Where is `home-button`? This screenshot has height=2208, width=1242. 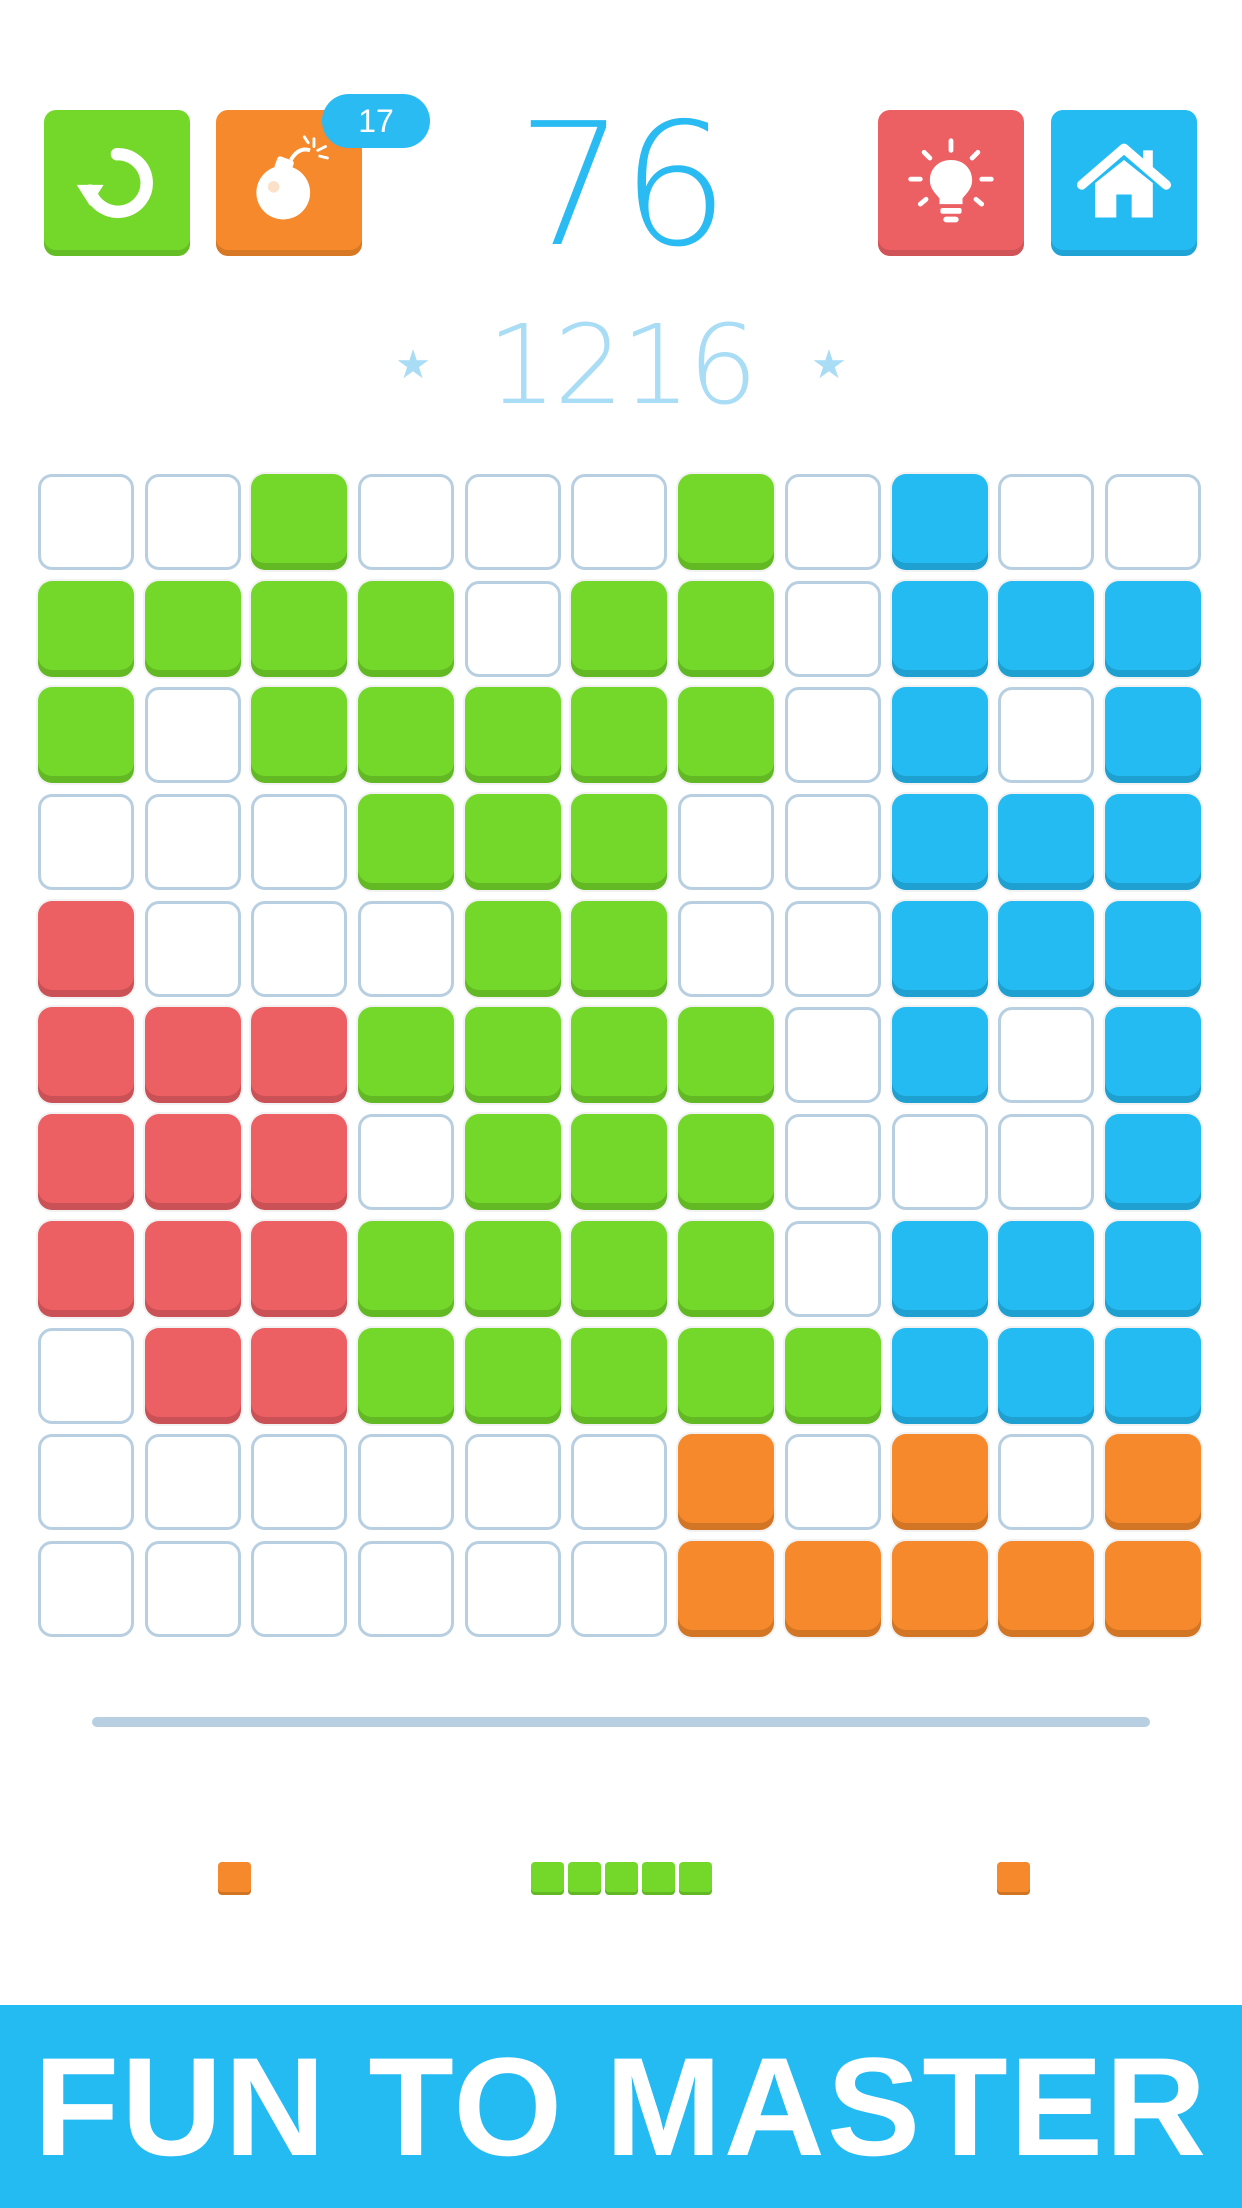
home-button is located at coordinates (1124, 183).